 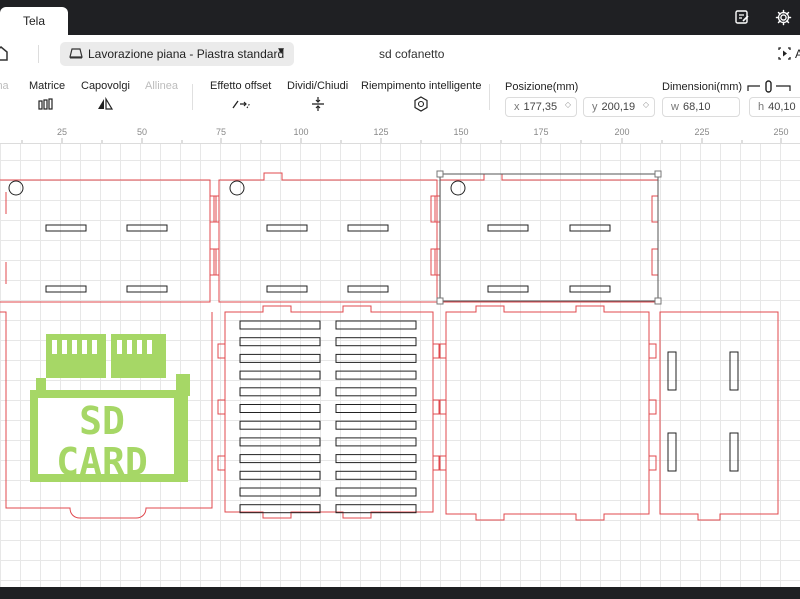 I want to click on machining-mode-select: Lavorazione piana - Piastra standard ▼, so click(x=177, y=54).